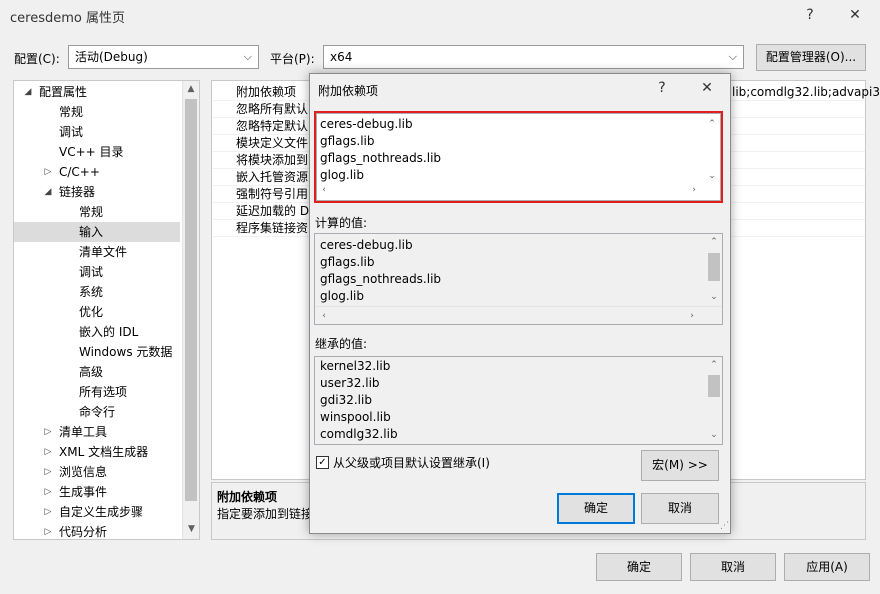  Describe the element at coordinates (272, 143) in the screenshot. I see `property-name: 模块定义文件` at that location.